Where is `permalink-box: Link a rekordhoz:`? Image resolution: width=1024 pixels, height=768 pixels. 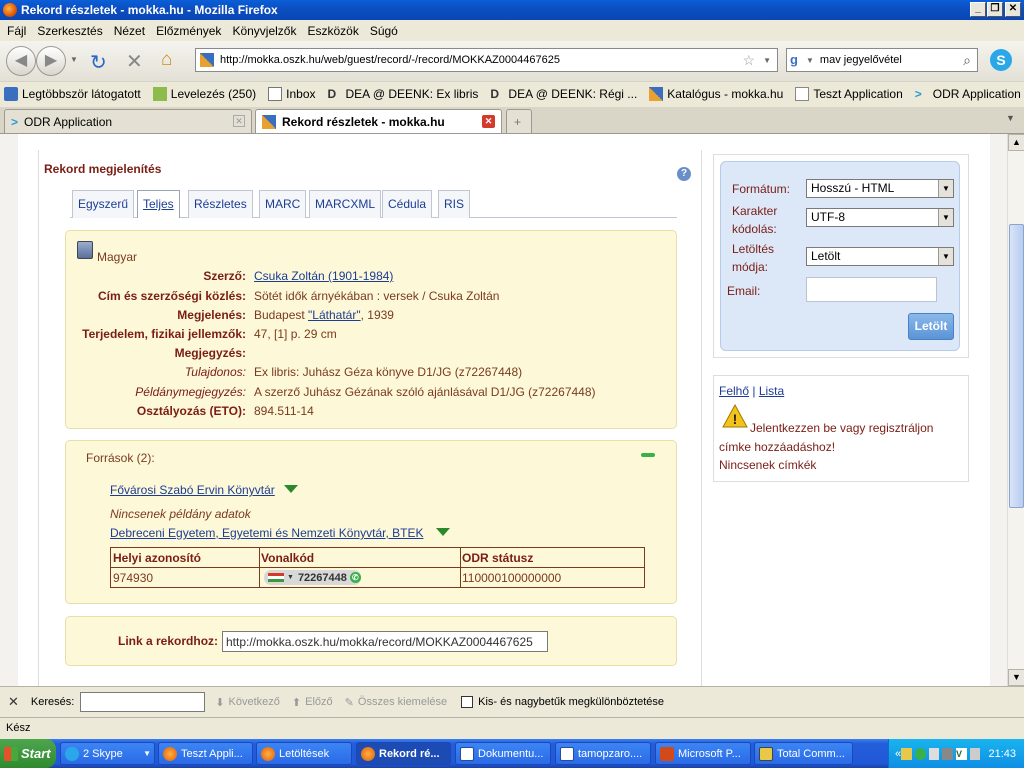 permalink-box: Link a rekordhoz: is located at coordinates (371, 641).